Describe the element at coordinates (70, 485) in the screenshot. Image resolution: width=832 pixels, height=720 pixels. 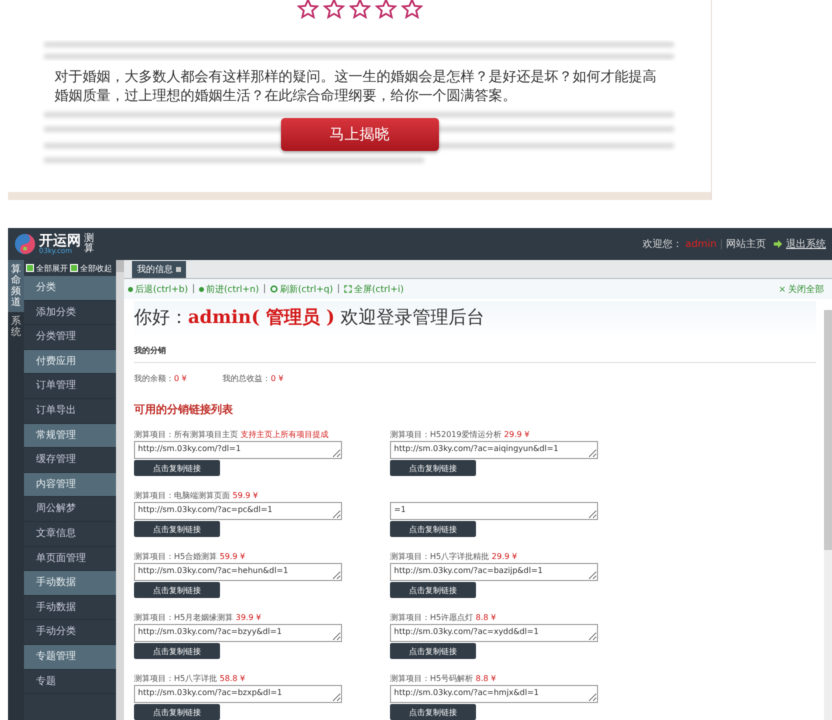
I see `menu-group-header: 内容管理` at that location.